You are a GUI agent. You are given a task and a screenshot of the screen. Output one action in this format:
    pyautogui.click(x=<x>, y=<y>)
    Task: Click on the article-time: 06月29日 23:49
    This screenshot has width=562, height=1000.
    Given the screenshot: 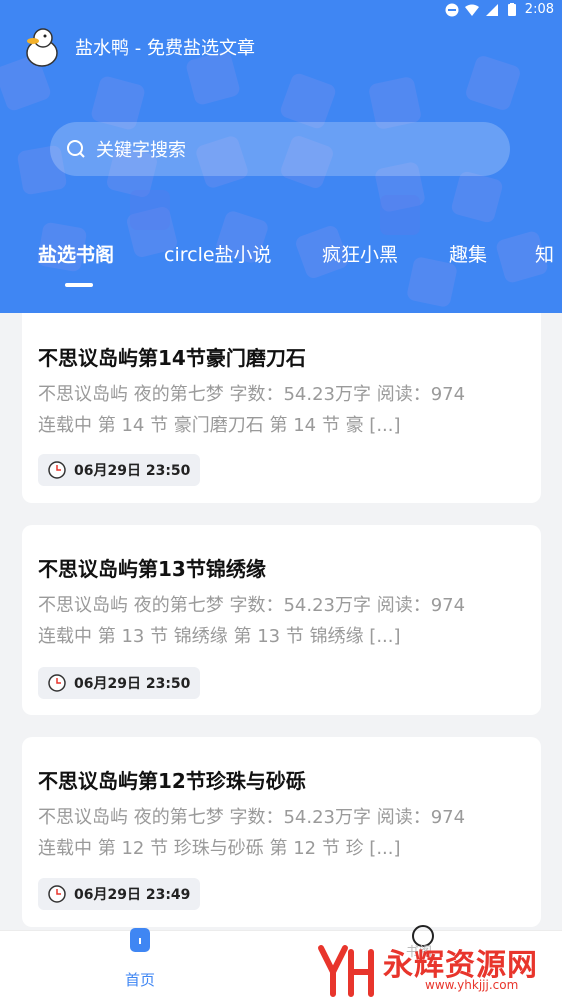 What is the action you would take?
    pyautogui.click(x=132, y=895)
    